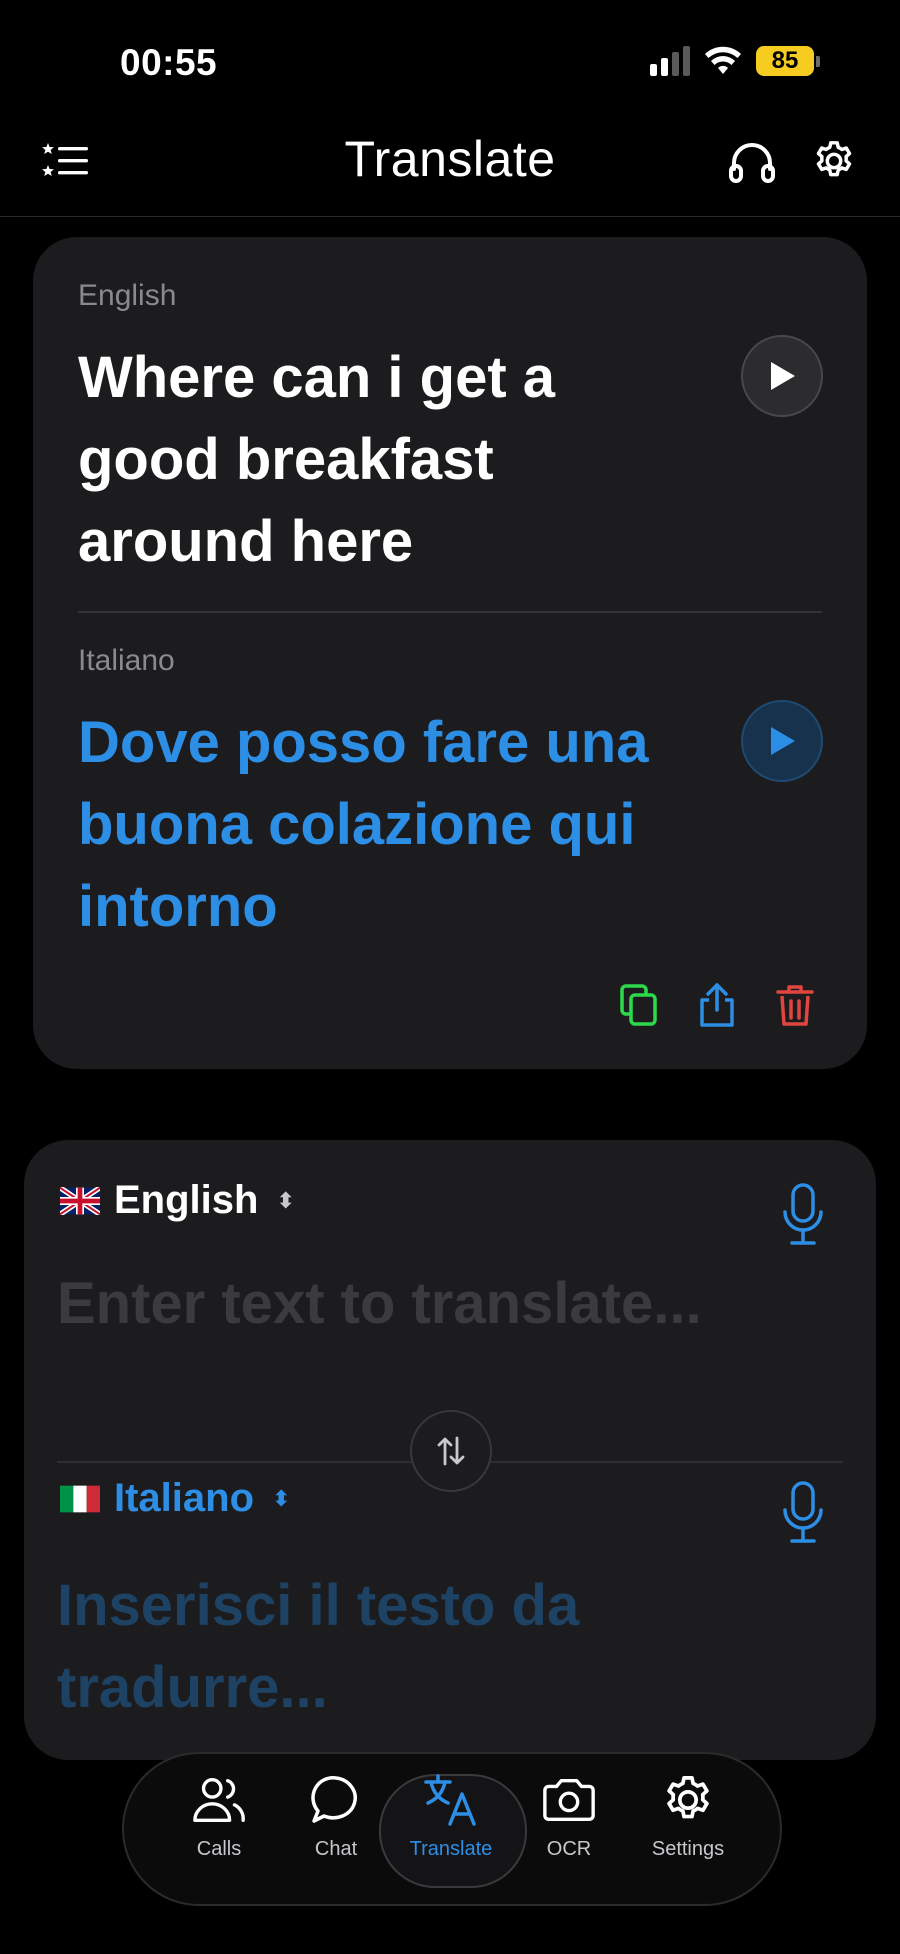 This screenshot has height=1954, width=900. I want to click on status-bar: 00:55 85, so click(450, 60).